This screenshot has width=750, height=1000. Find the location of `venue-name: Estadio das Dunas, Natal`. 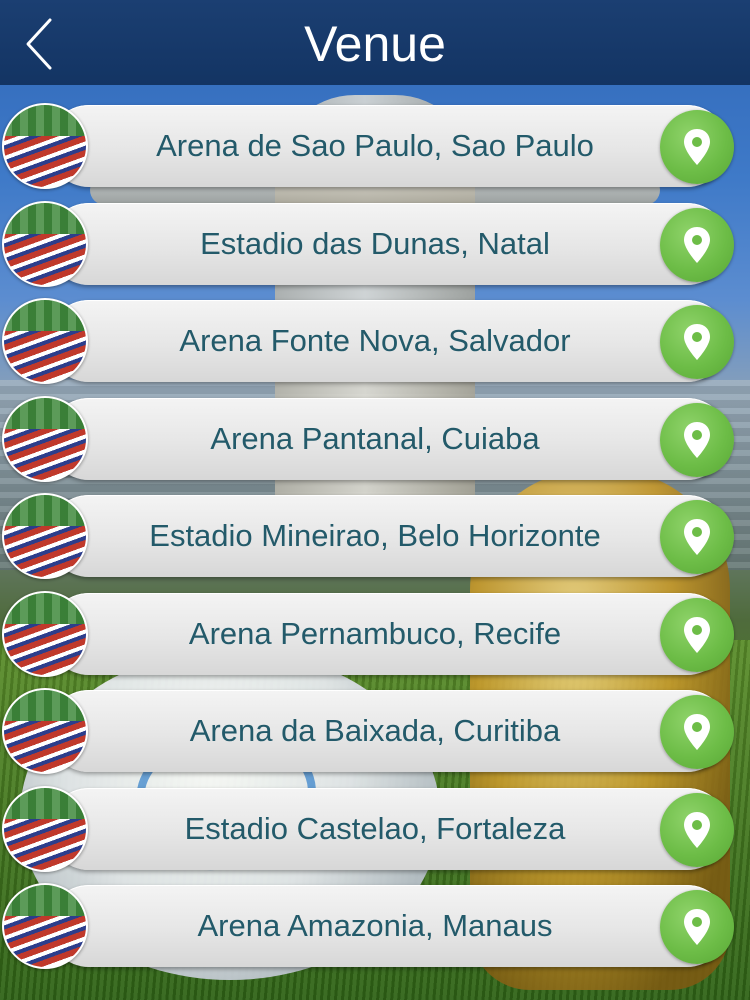

venue-name: Estadio das Dunas, Natal is located at coordinates (375, 243).